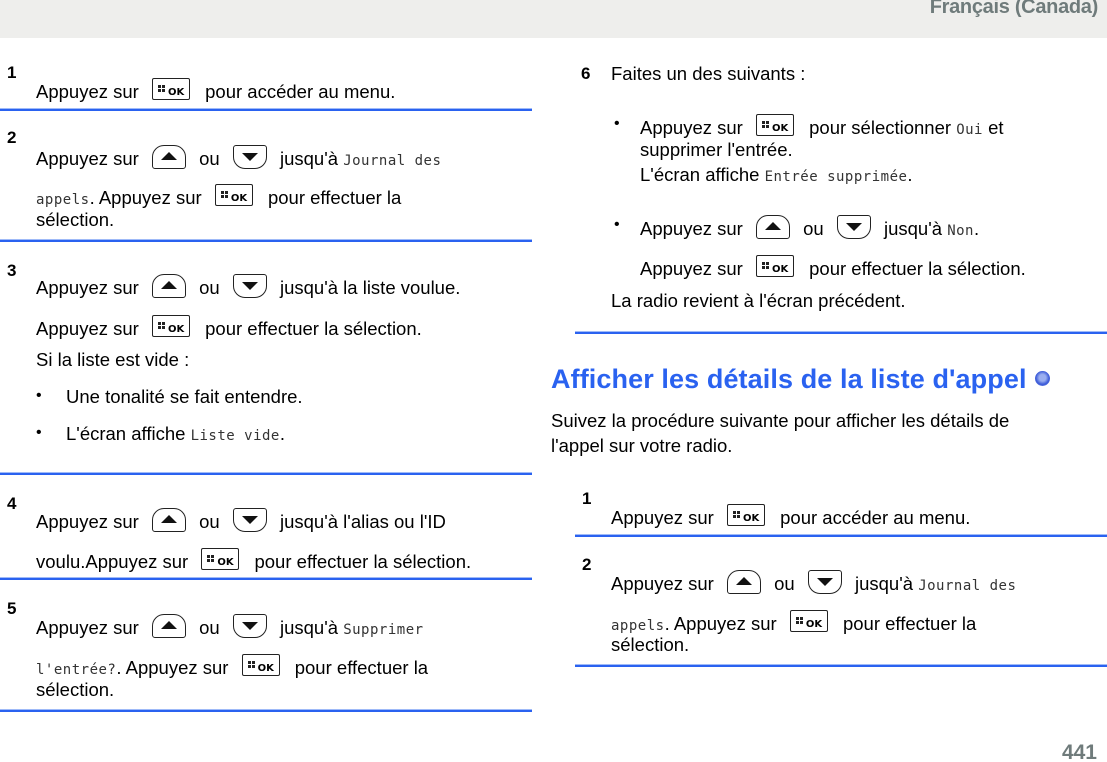  What do you see at coordinates (12, 503) in the screenshot?
I see `step-number: 4` at bounding box center [12, 503].